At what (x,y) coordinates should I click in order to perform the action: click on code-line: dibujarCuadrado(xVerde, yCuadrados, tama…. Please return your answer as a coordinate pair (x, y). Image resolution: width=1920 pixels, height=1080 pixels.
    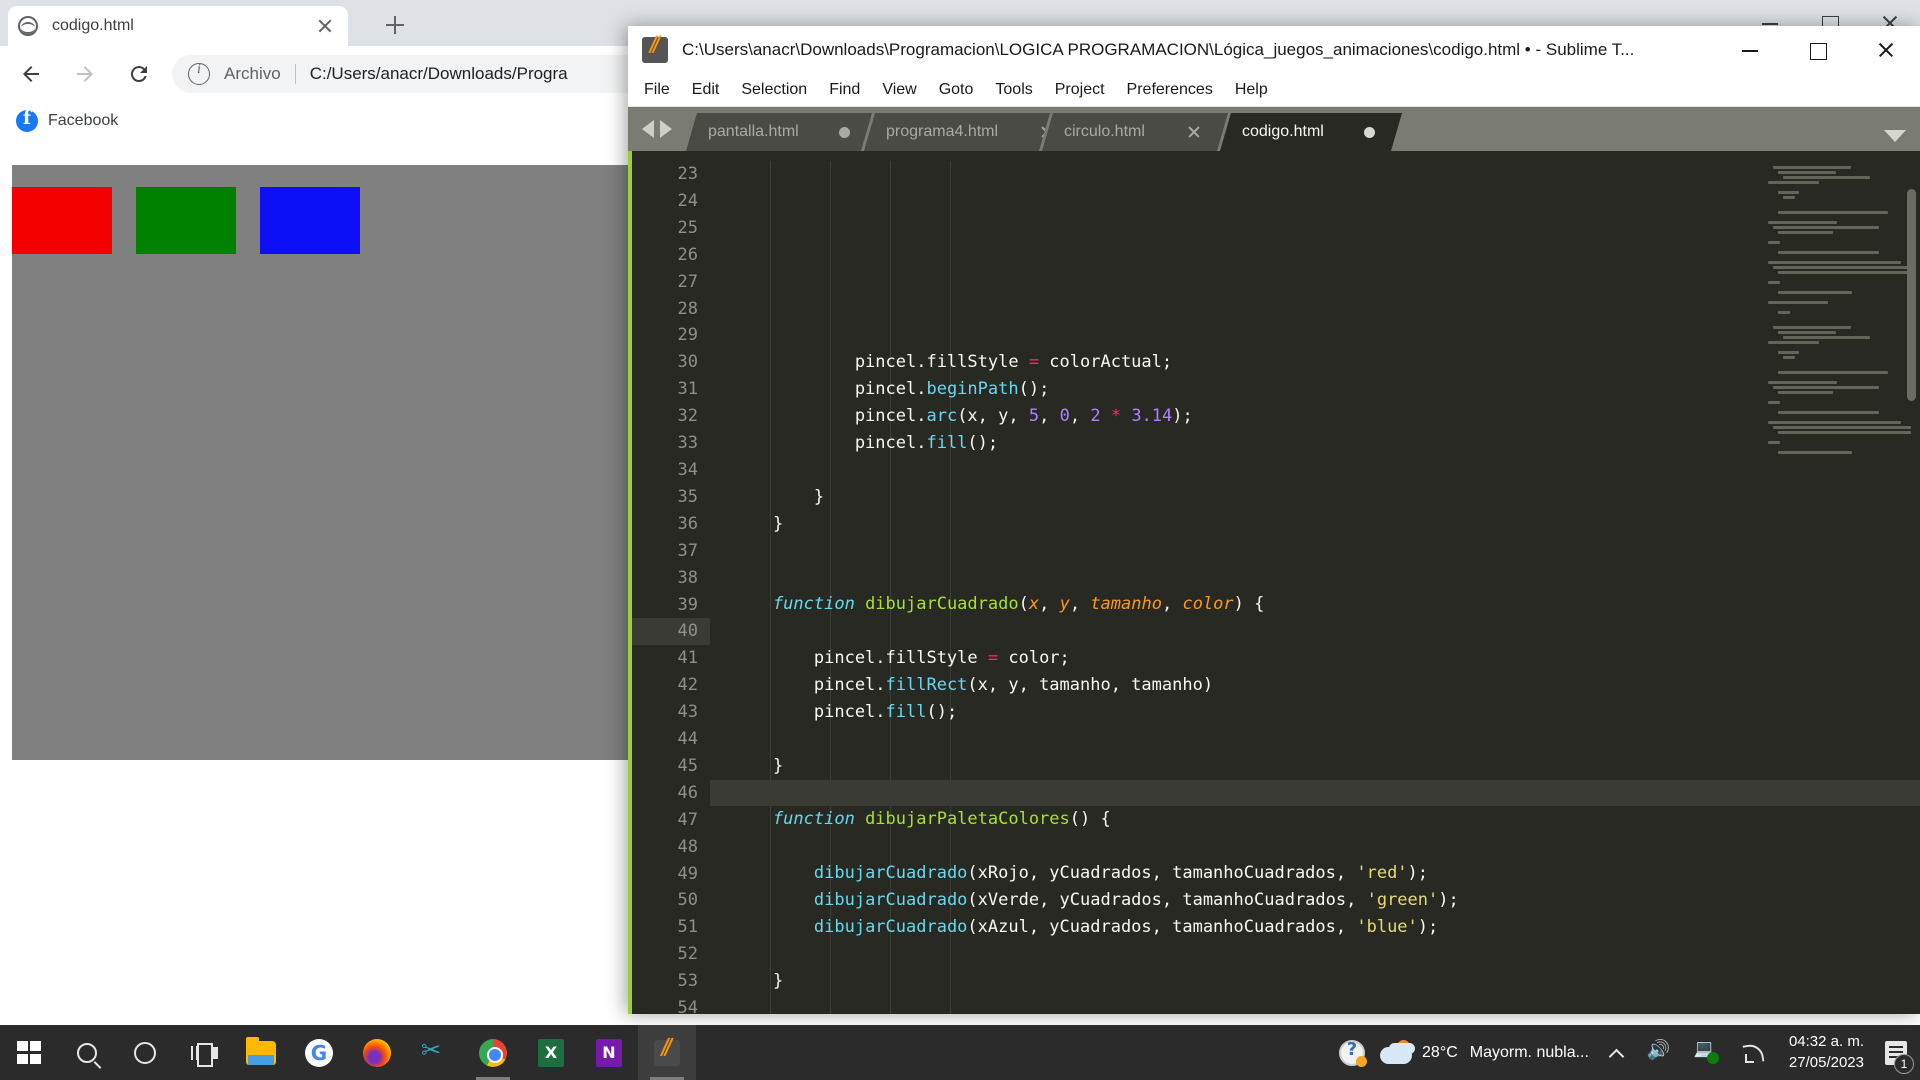
    Looking at the image, I should click on (1315, 900).